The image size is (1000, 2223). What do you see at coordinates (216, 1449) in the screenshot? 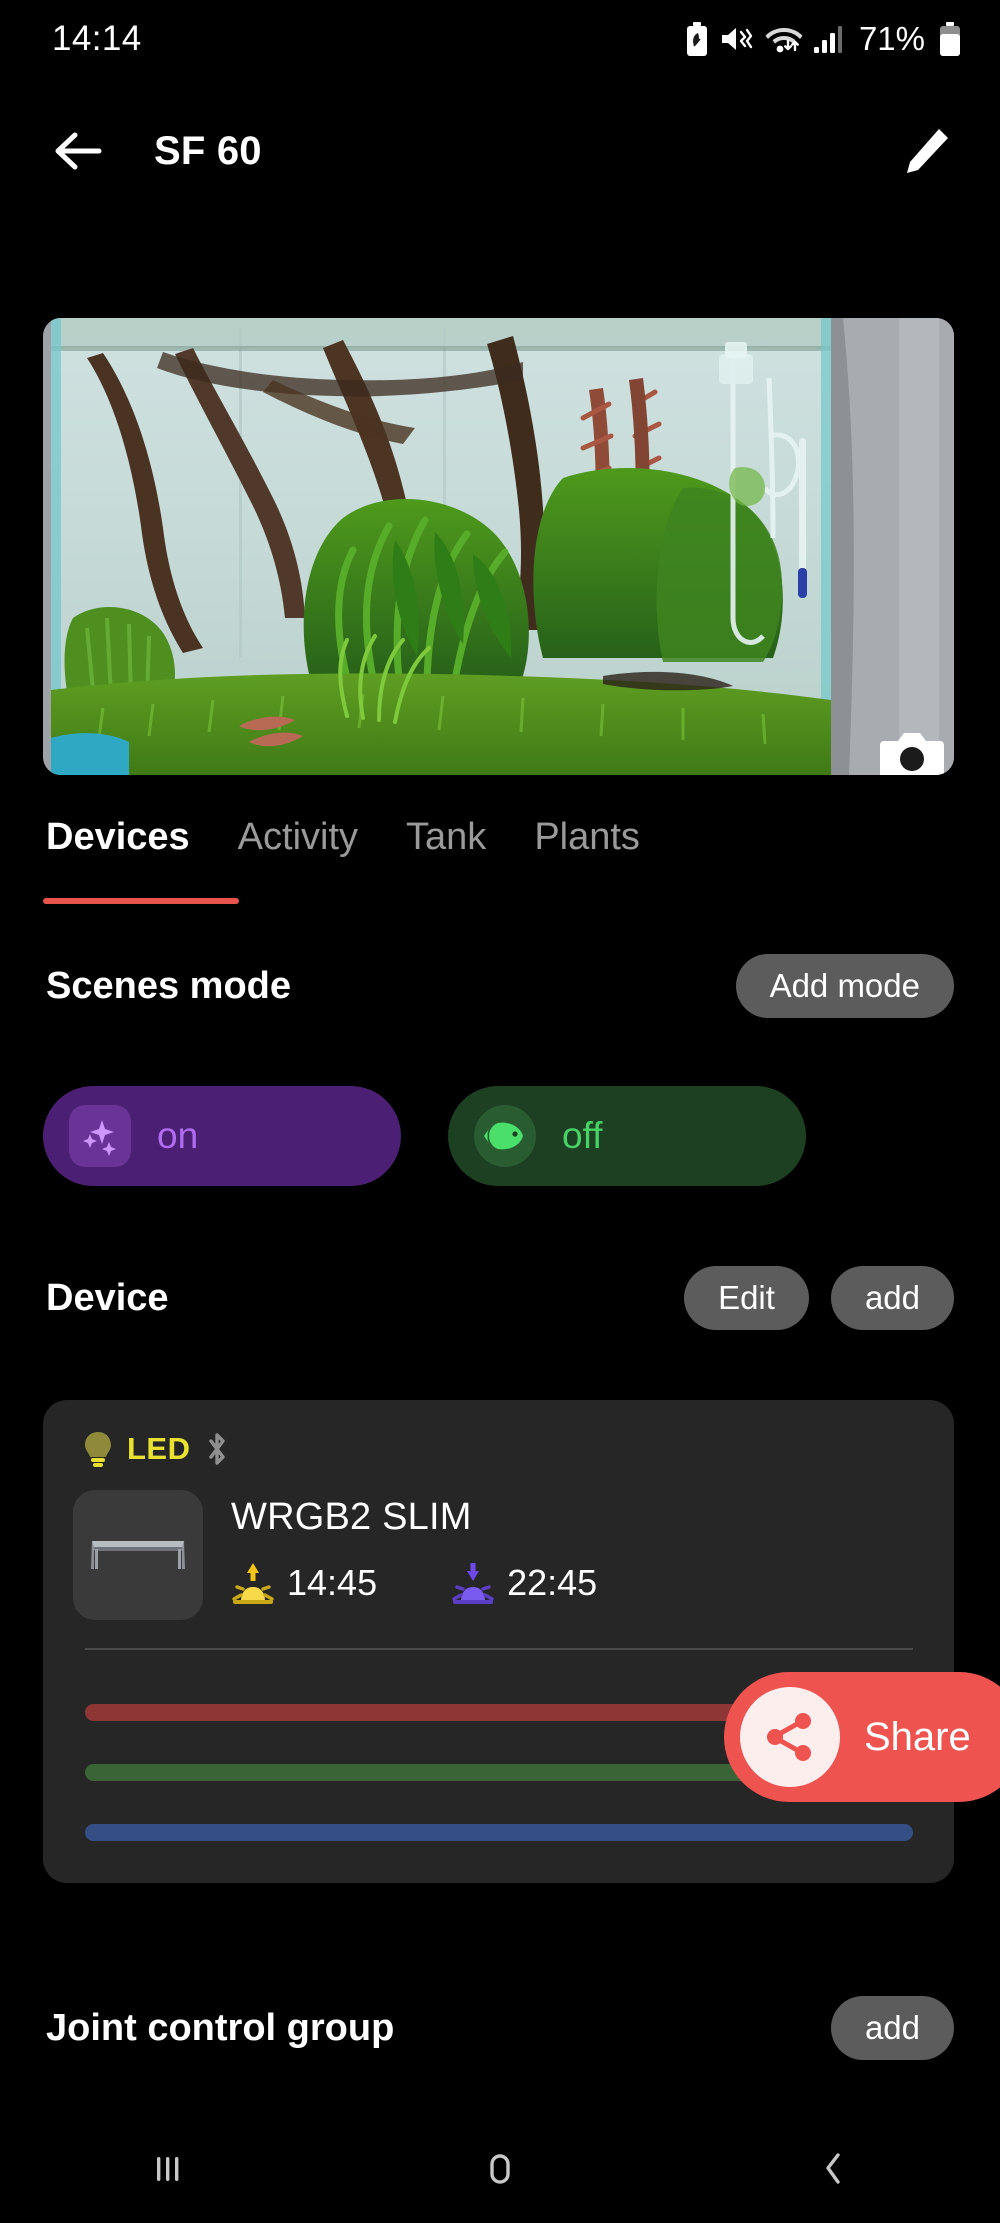
I see `bluetooth-icon` at bounding box center [216, 1449].